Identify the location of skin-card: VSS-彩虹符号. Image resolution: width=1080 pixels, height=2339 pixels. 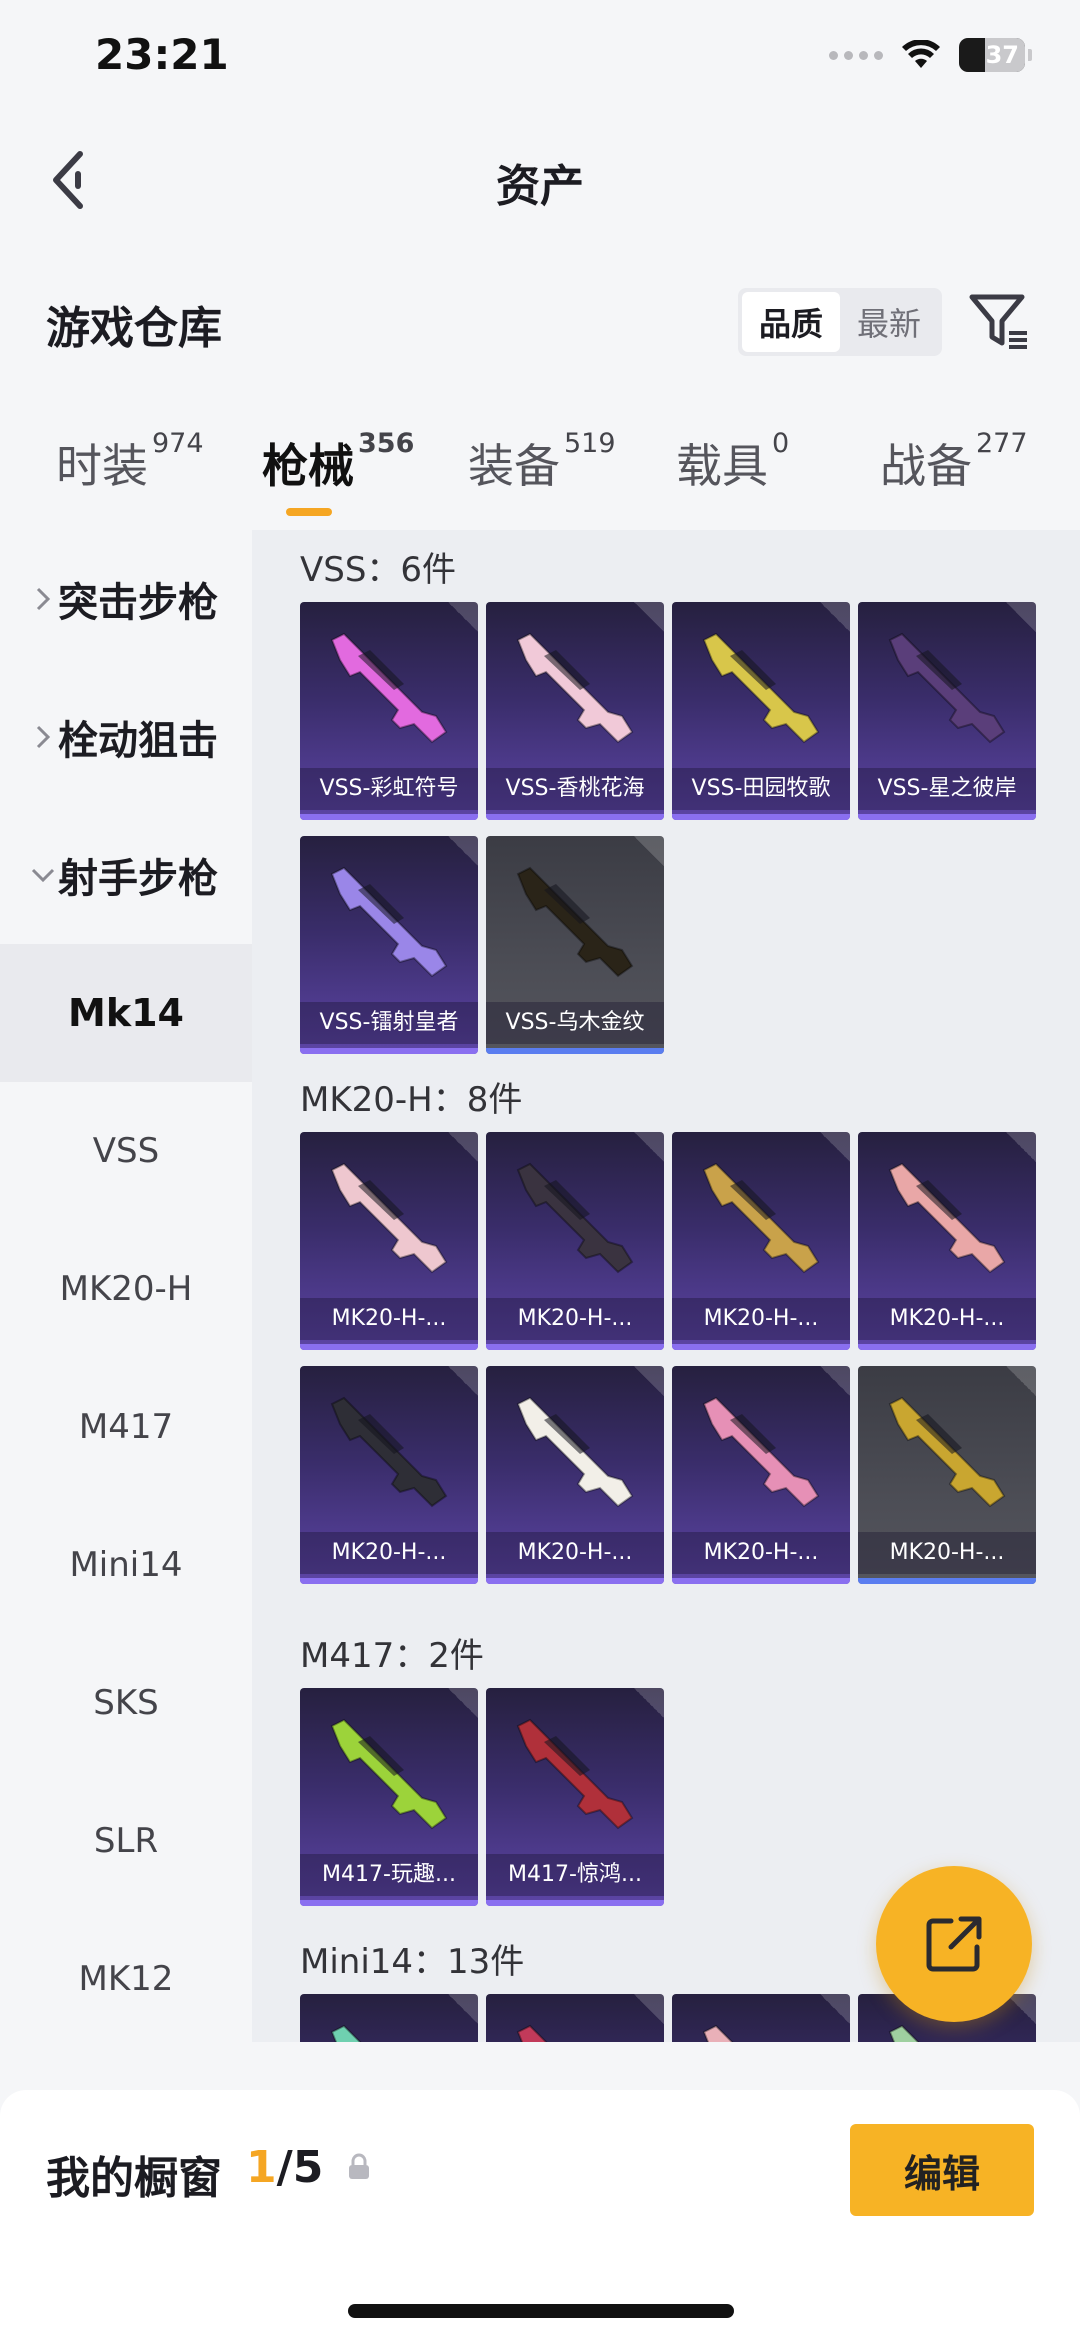
(389, 711).